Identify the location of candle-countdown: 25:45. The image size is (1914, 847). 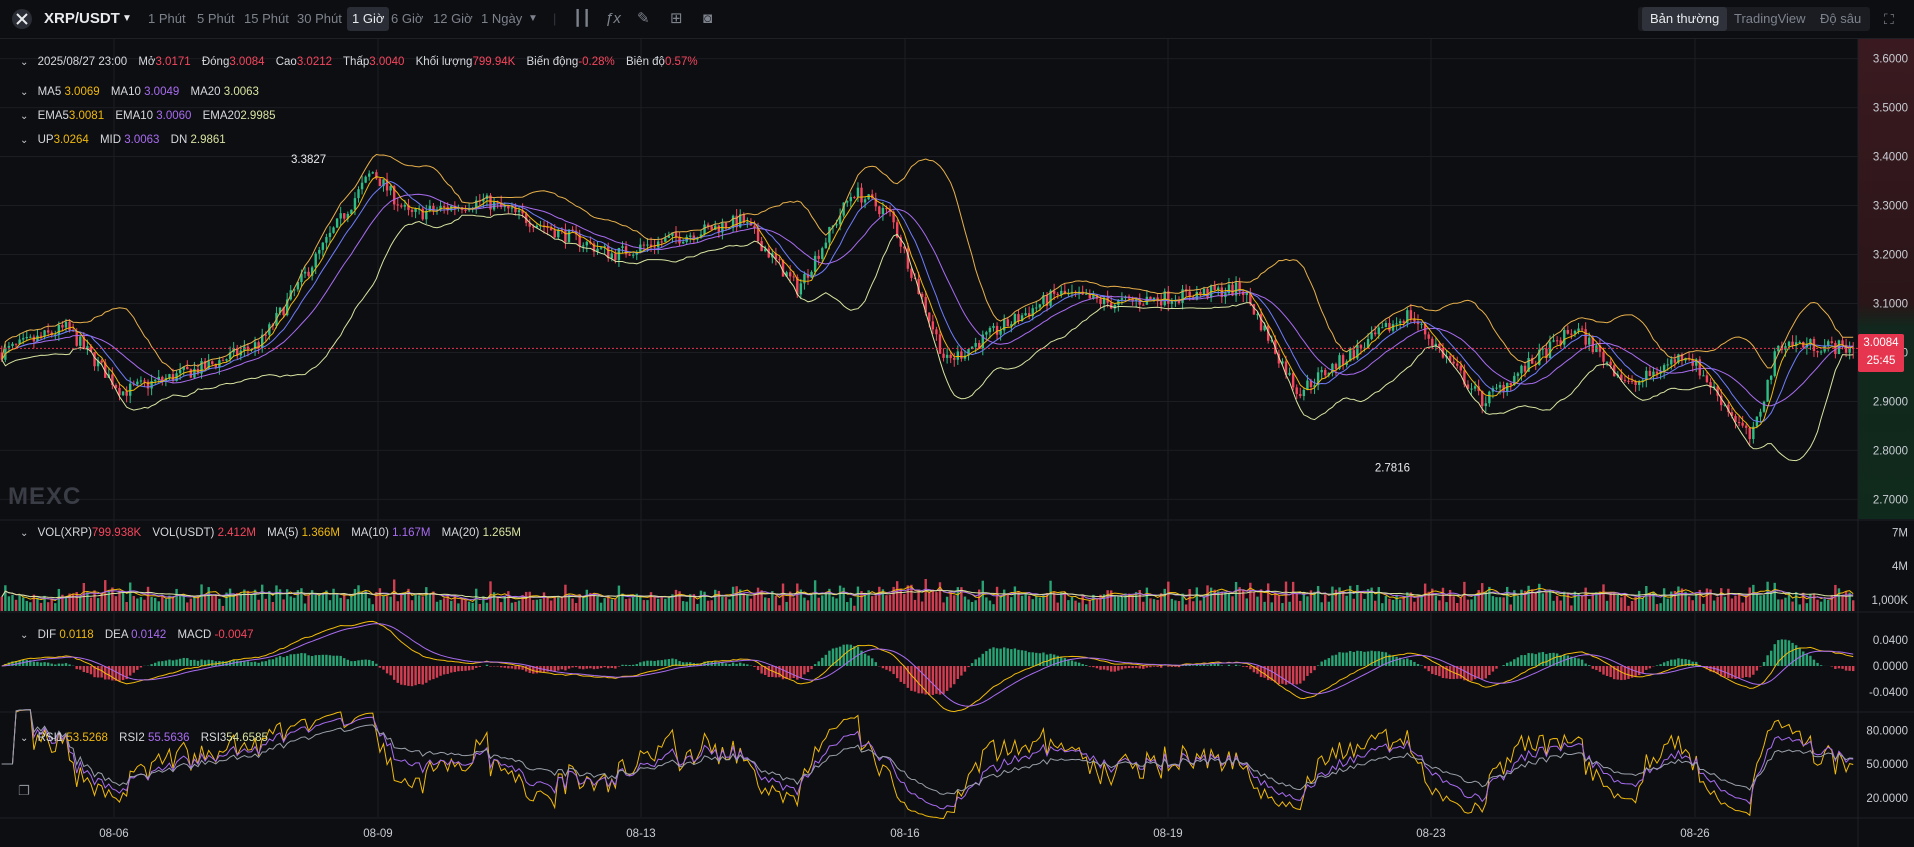
(1881, 361).